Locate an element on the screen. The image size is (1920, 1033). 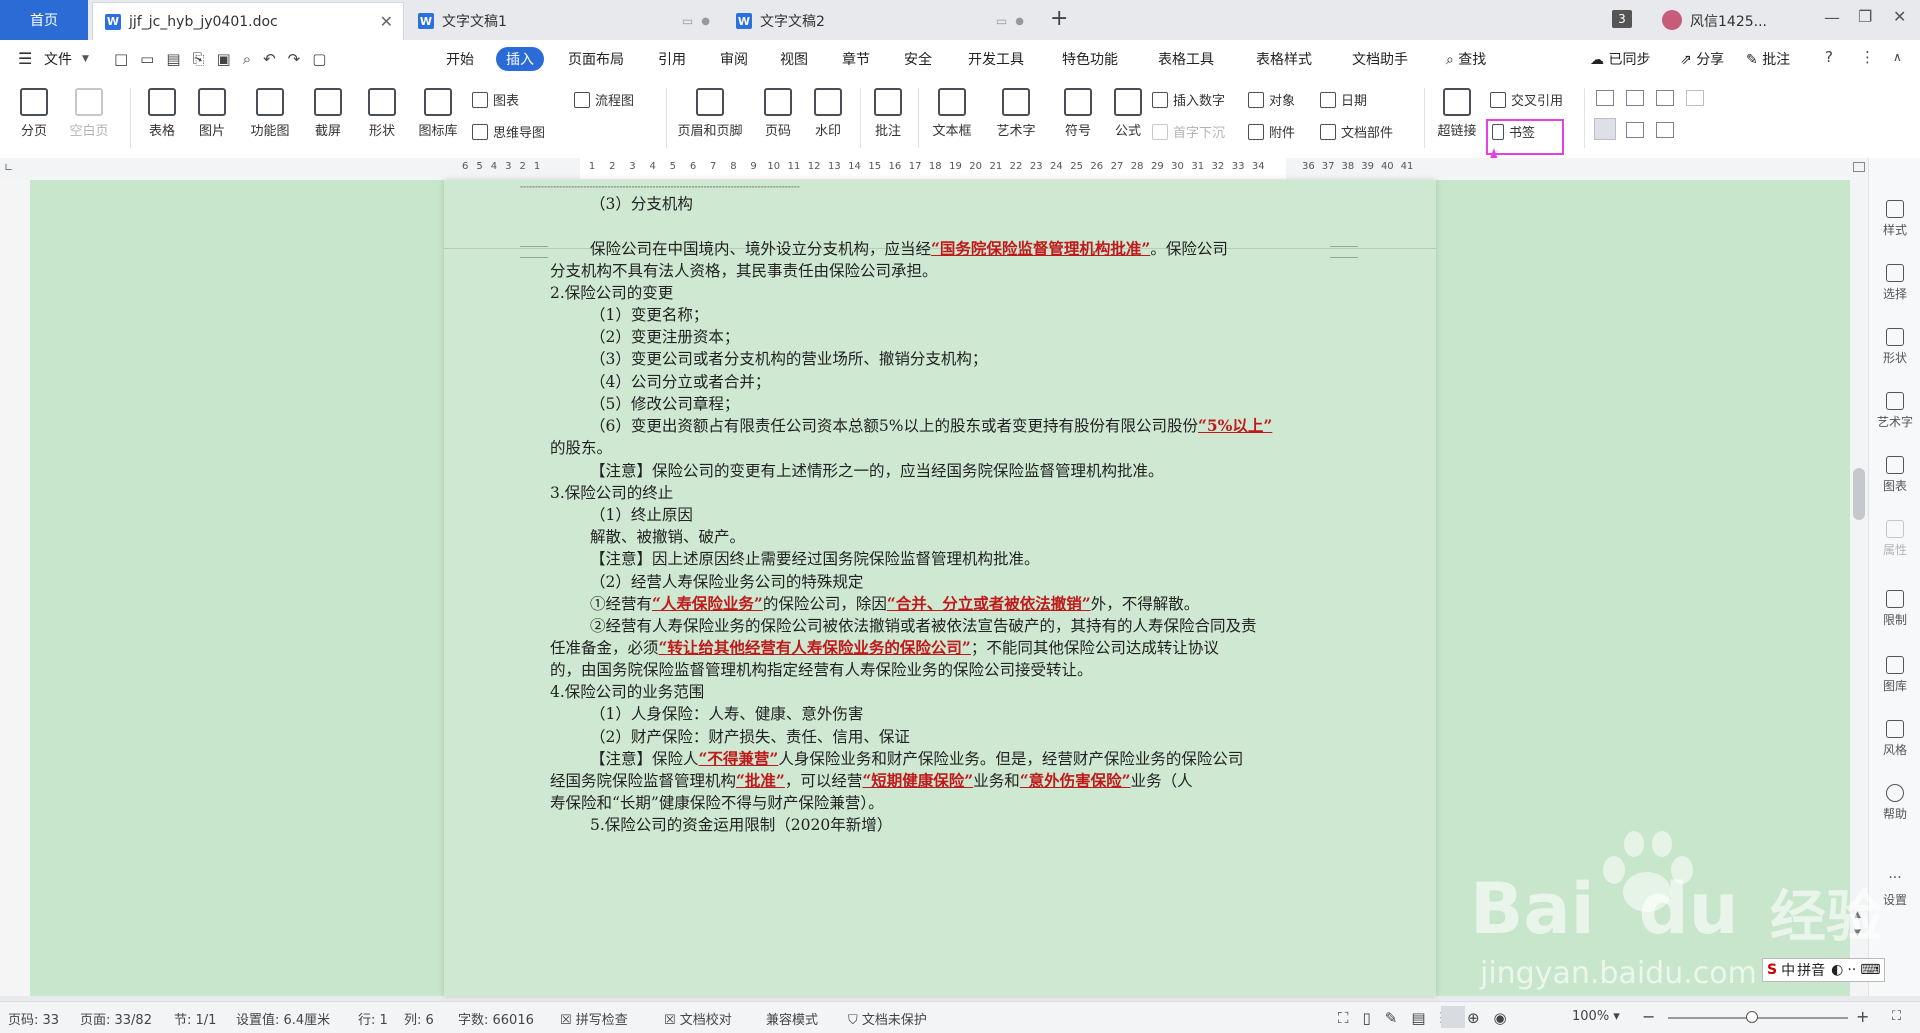
document-line: （1）终止原因 is located at coordinates (641, 514).